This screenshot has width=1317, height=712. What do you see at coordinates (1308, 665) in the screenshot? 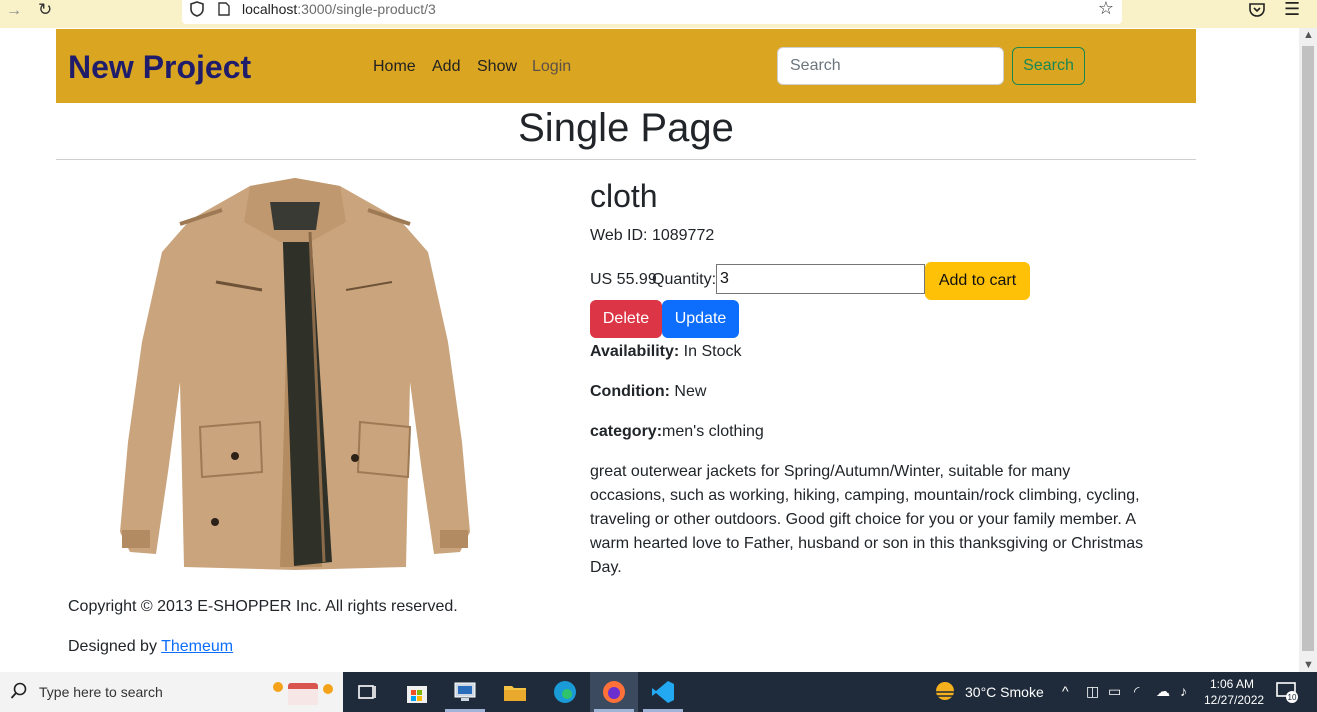
I see `scroll-down-icon: ▼` at bounding box center [1308, 665].